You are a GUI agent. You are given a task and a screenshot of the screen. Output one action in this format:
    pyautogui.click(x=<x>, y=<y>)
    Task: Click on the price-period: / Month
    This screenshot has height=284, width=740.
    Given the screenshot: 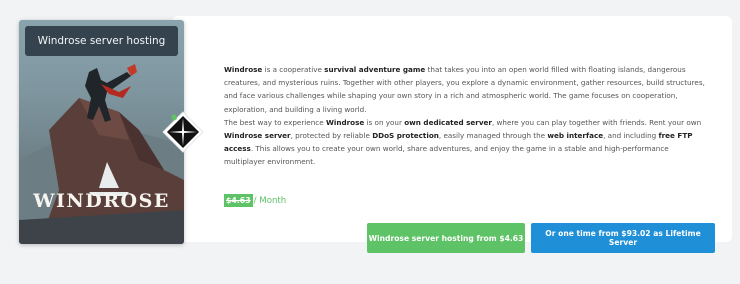 What is the action you would take?
    pyautogui.click(x=270, y=200)
    